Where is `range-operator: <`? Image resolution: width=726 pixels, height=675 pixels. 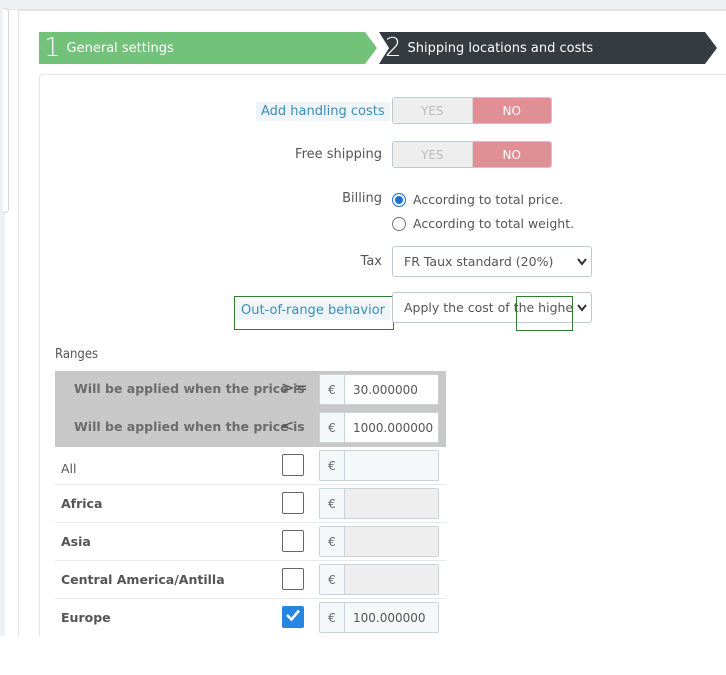
range-operator: < is located at coordinates (288, 425).